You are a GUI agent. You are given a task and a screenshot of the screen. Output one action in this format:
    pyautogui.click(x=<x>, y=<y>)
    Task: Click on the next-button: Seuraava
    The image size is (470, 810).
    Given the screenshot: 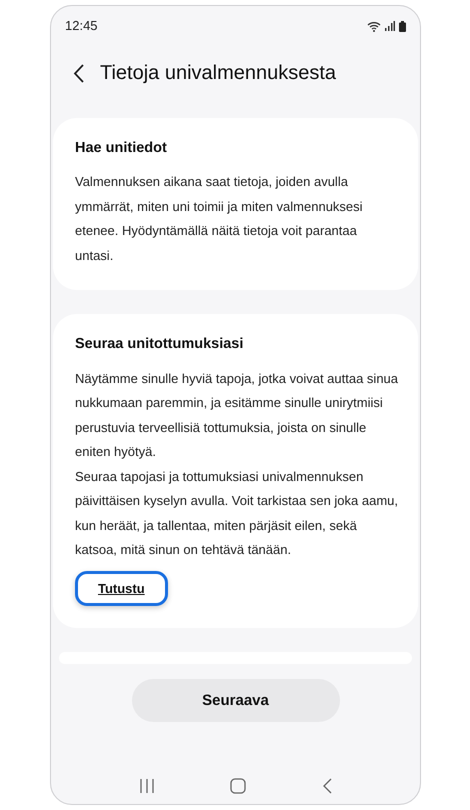 What is the action you would take?
    pyautogui.click(x=236, y=700)
    